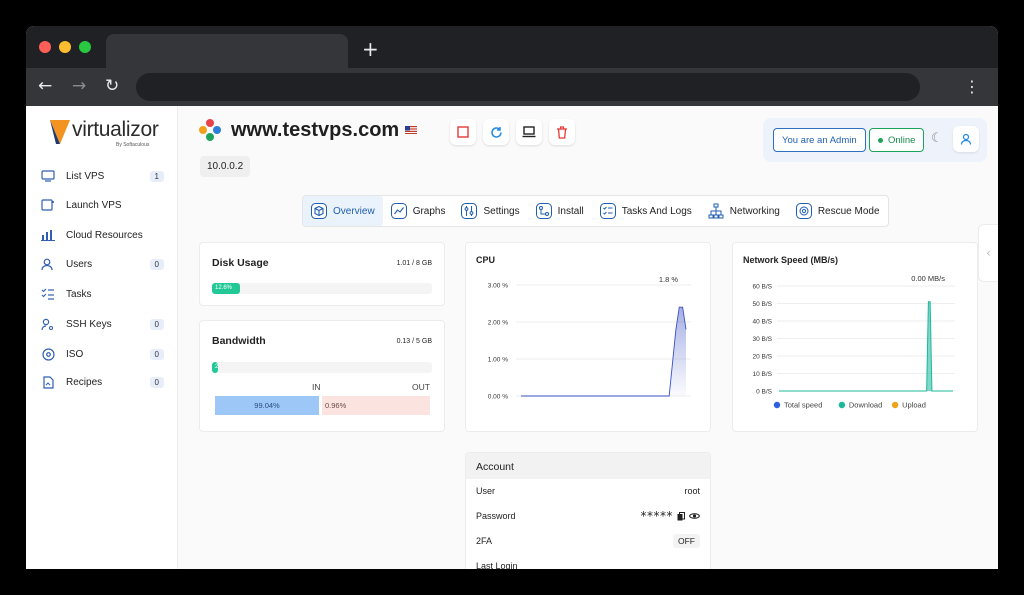  I want to click on tab-rescue-mode: Rescue Mode, so click(838, 211).